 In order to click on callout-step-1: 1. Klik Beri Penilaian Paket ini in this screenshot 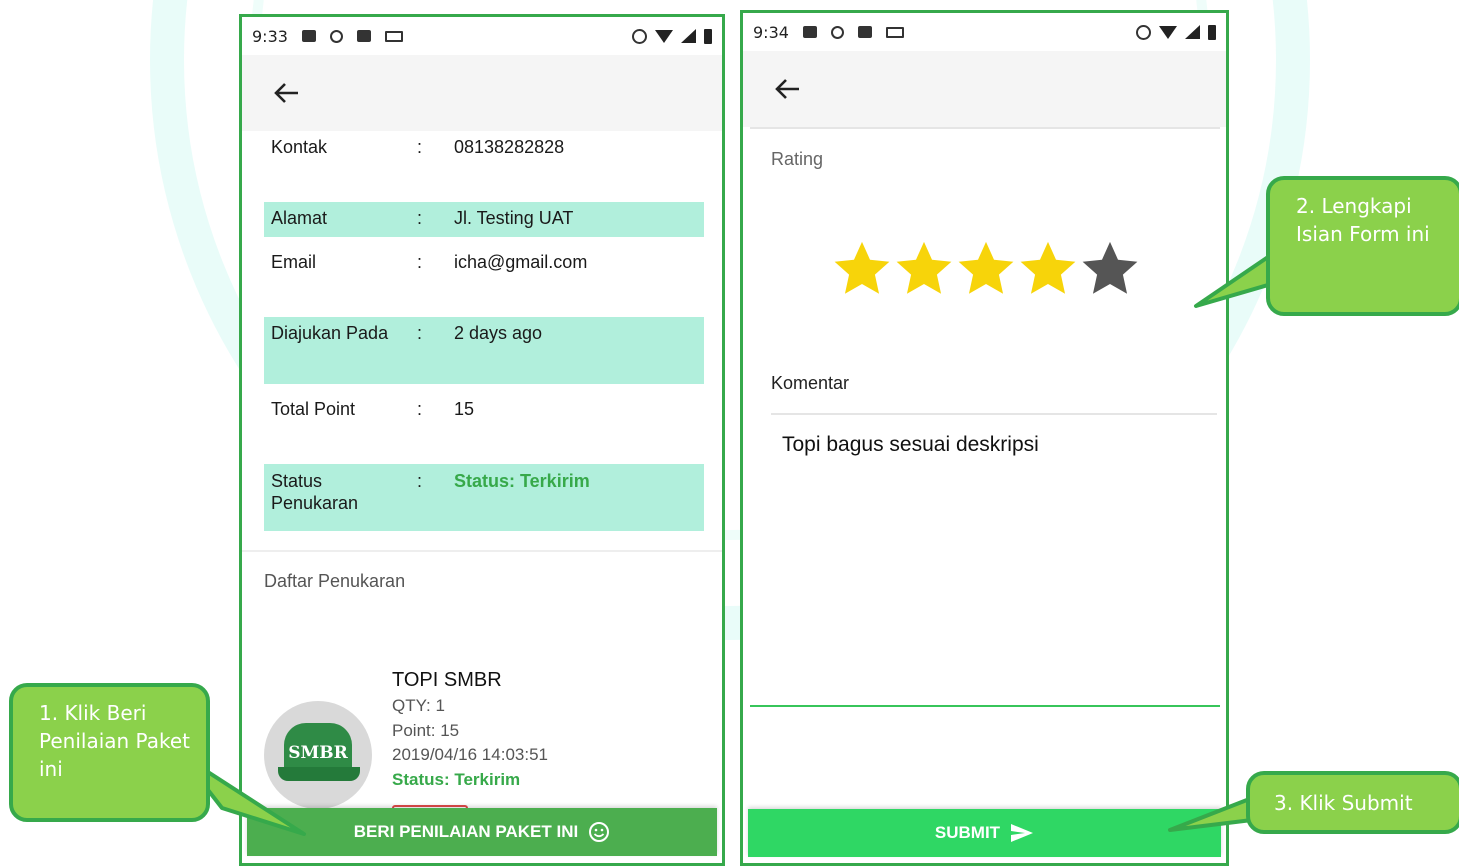, I will do `click(109, 752)`.